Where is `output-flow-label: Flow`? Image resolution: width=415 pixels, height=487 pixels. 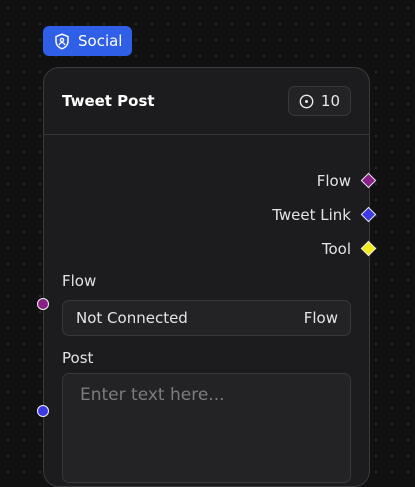
output-flow-label: Flow is located at coordinates (333, 181).